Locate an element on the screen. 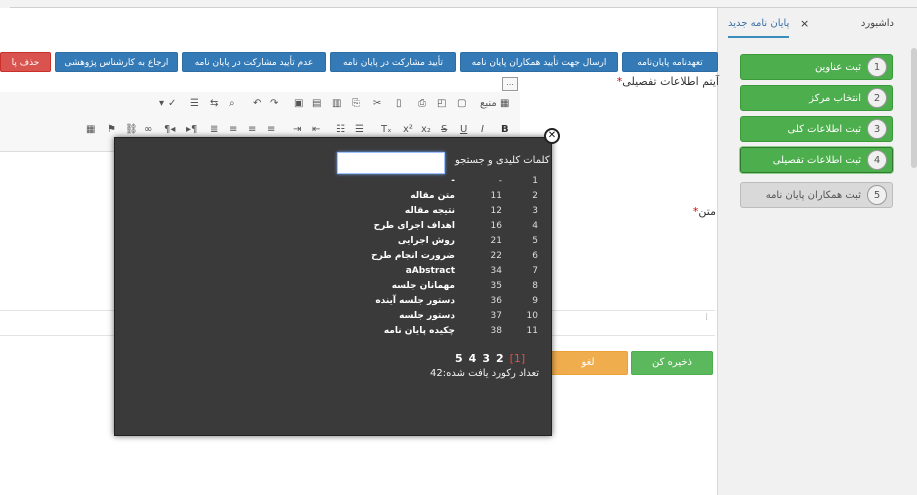  cancel-button: لغو is located at coordinates (588, 363).